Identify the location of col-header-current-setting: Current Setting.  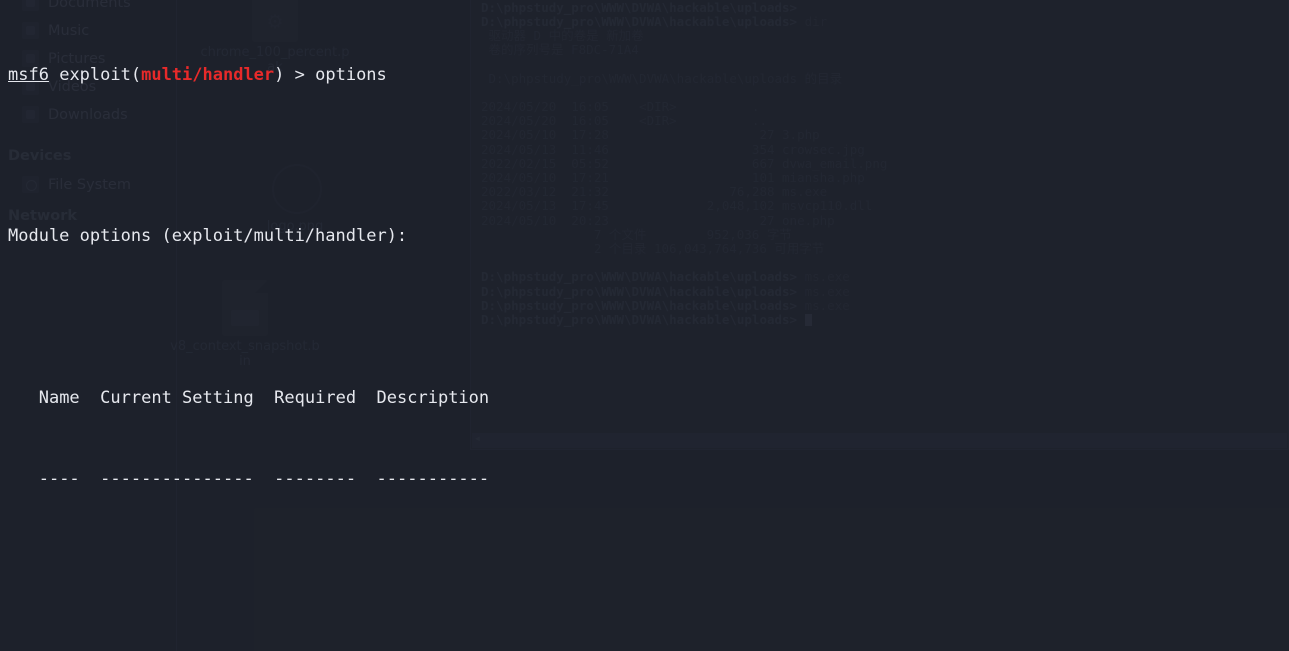
(177, 397).